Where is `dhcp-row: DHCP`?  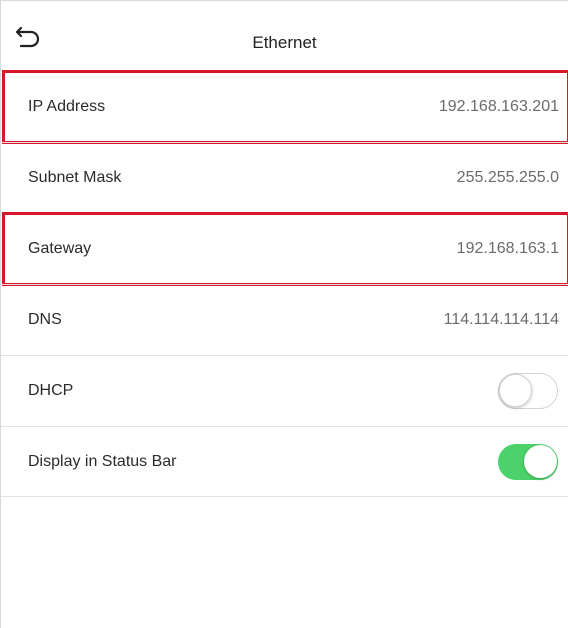
dhcp-row: DHCP is located at coordinates (284, 390).